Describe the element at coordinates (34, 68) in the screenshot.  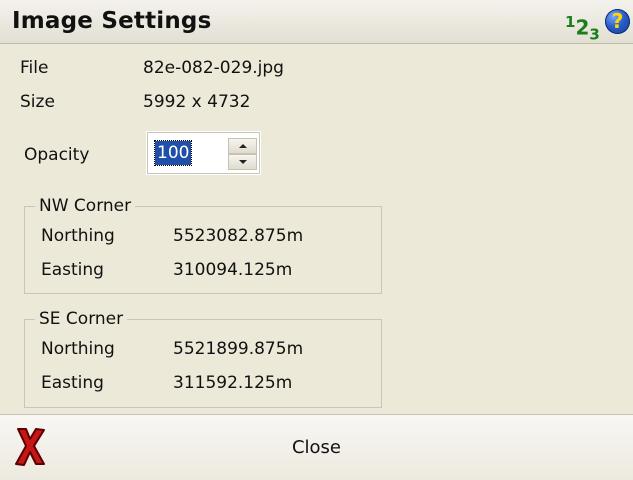
I see `file-label: File` at that location.